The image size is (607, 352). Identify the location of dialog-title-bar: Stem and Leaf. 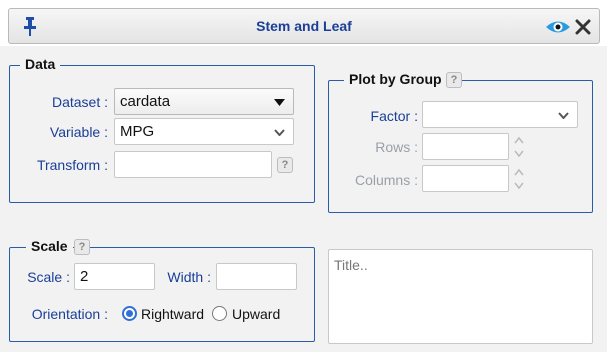
(304, 26).